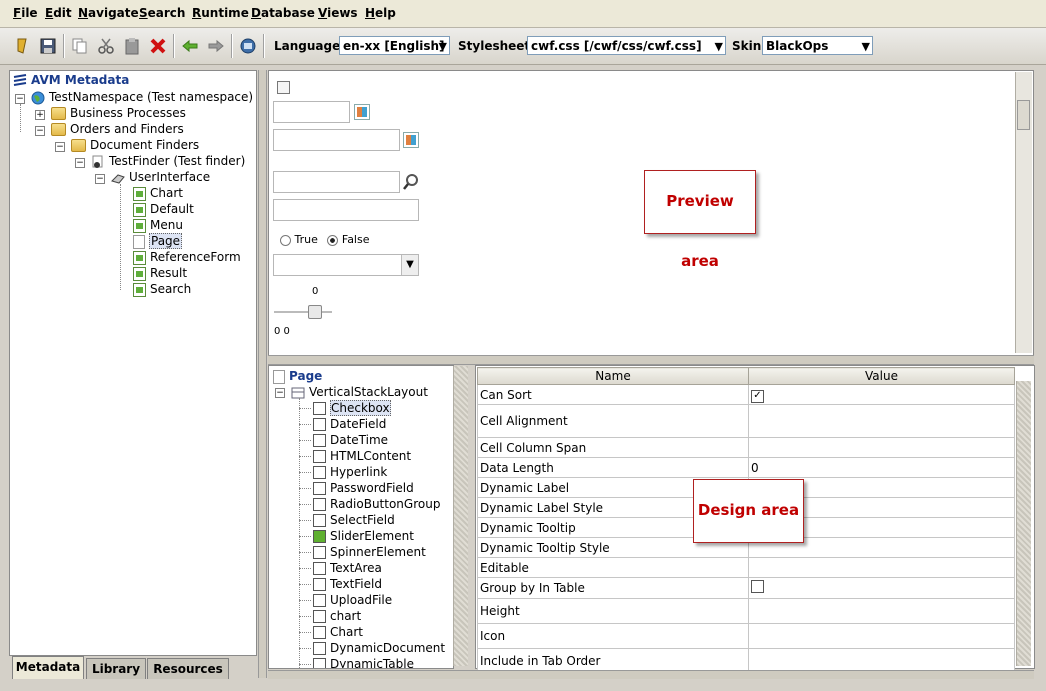  What do you see at coordinates (331, 632) in the screenshot?
I see `component-item-chart: Chart` at bounding box center [331, 632].